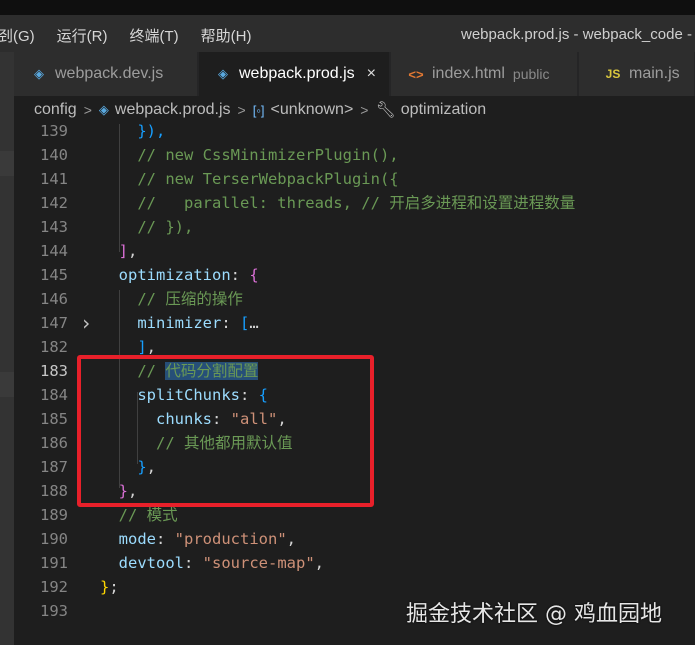  Describe the element at coordinates (354, 275) in the screenshot. I see `code-line: 145 optimization: {` at that location.